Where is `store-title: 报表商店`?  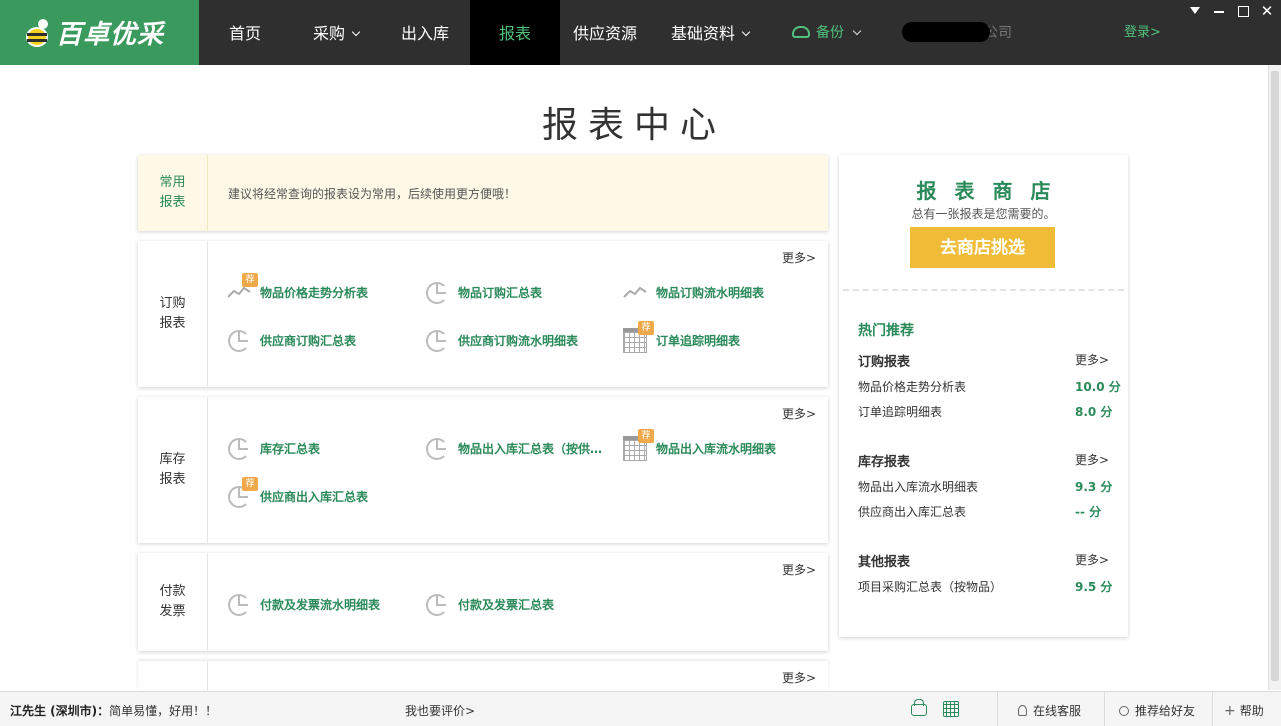
store-title: 报表商店 is located at coordinates (992, 191).